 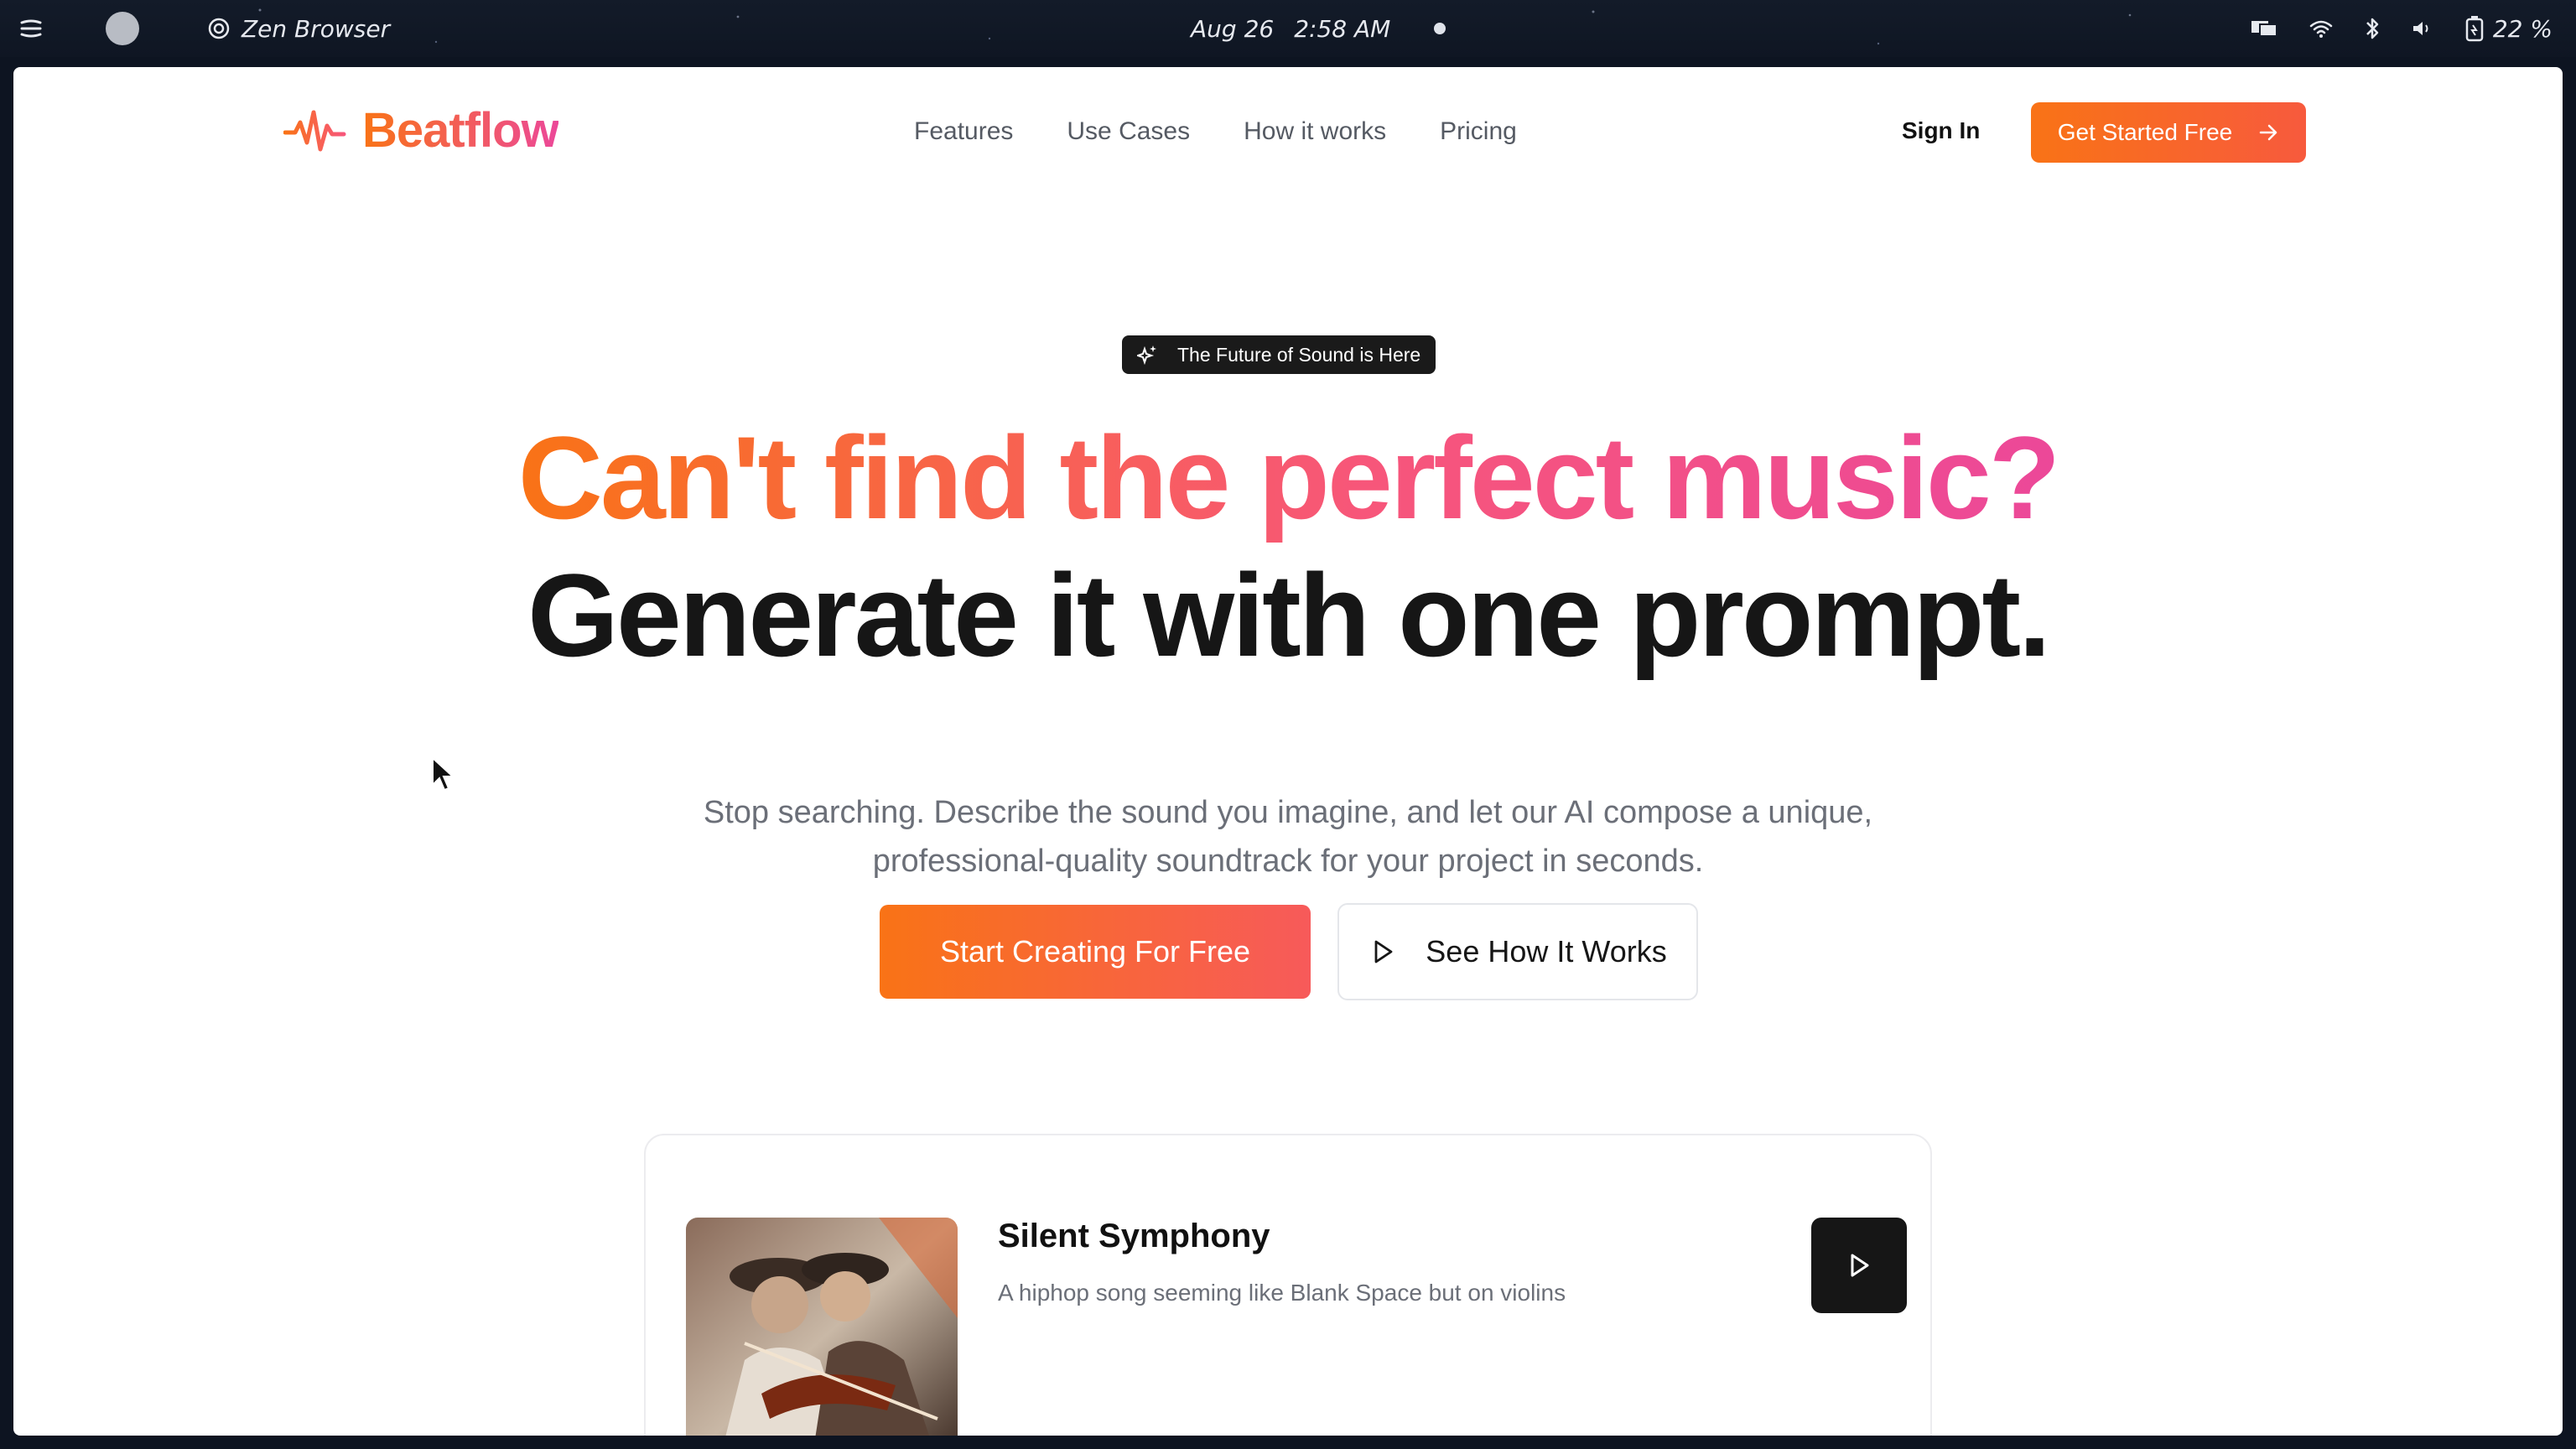 What do you see at coordinates (2522, 29) in the screenshot?
I see `battery-percent: 22 %` at bounding box center [2522, 29].